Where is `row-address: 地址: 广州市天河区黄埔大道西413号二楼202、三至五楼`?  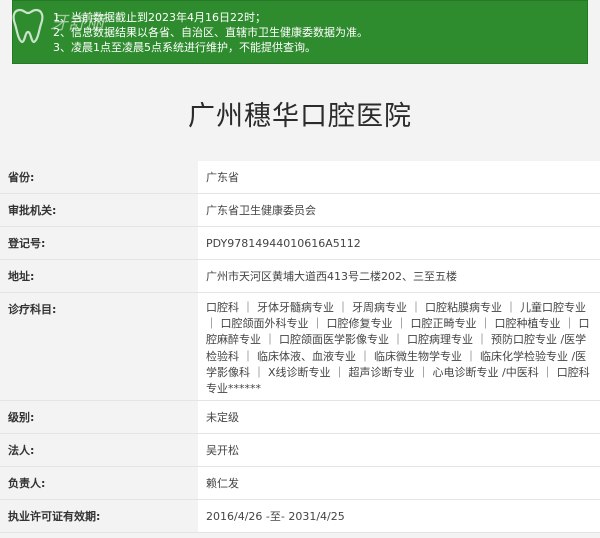 row-address: 地址: 广州市天河区黄埔大道西413号二楼202、三至五楼 is located at coordinates (300, 276).